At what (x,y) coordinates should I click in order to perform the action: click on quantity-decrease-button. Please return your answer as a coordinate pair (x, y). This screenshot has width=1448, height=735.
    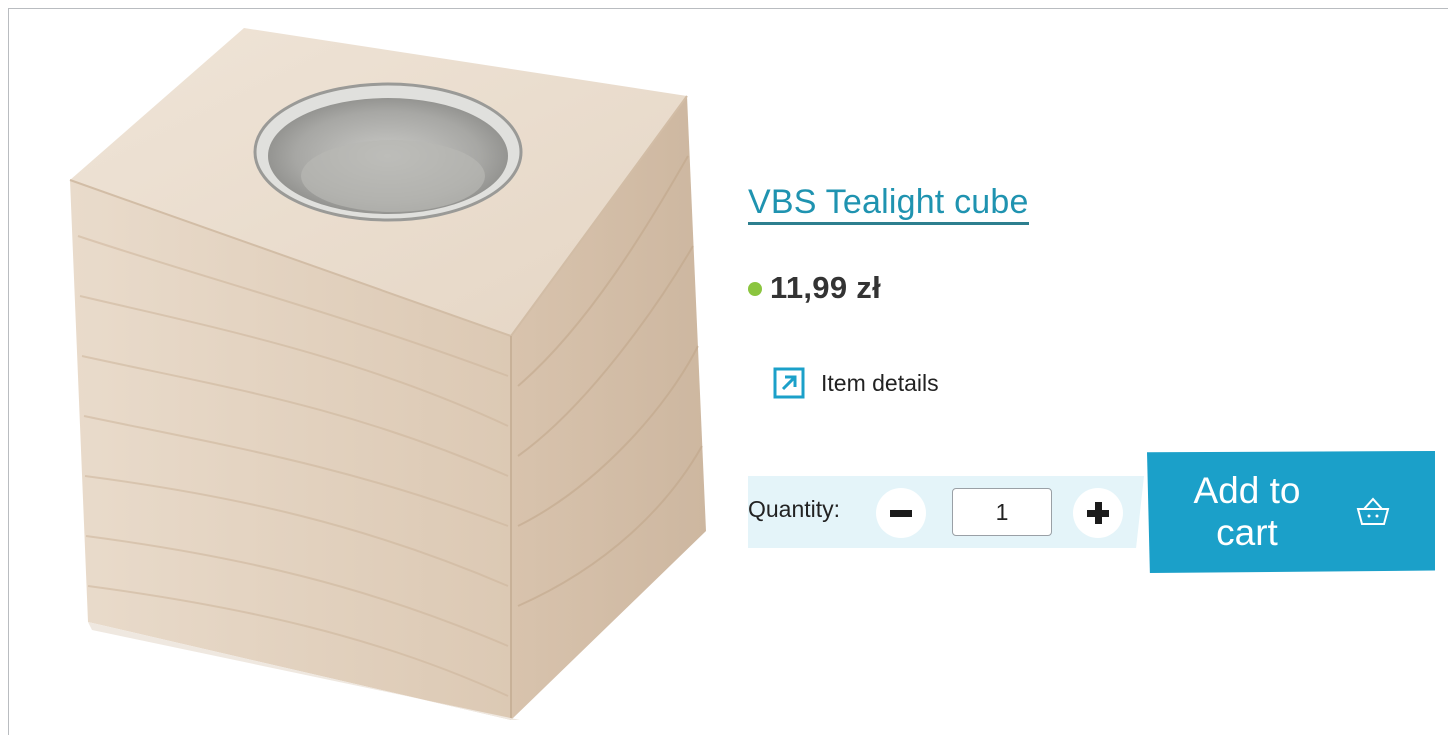
    Looking at the image, I should click on (901, 513).